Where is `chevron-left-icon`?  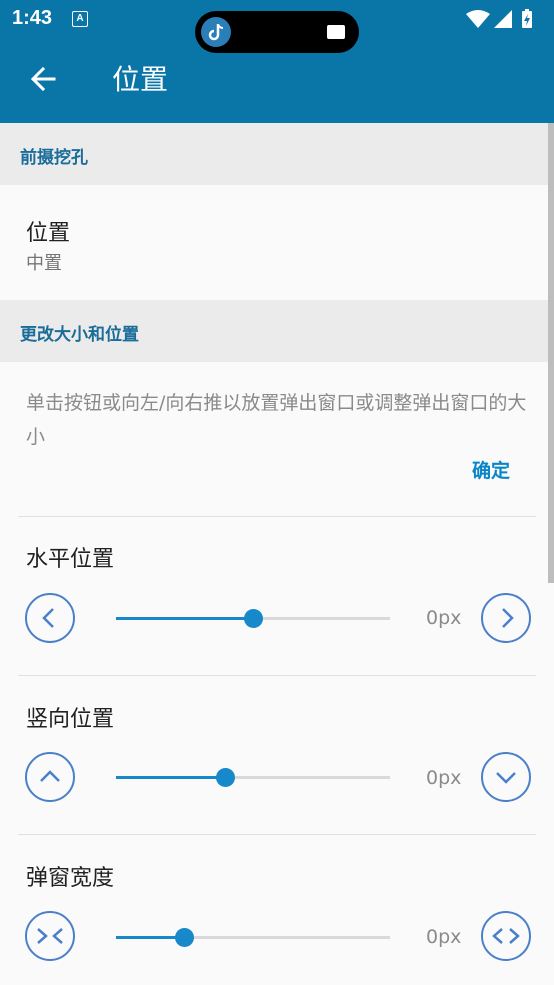 chevron-left-icon is located at coordinates (48, 618).